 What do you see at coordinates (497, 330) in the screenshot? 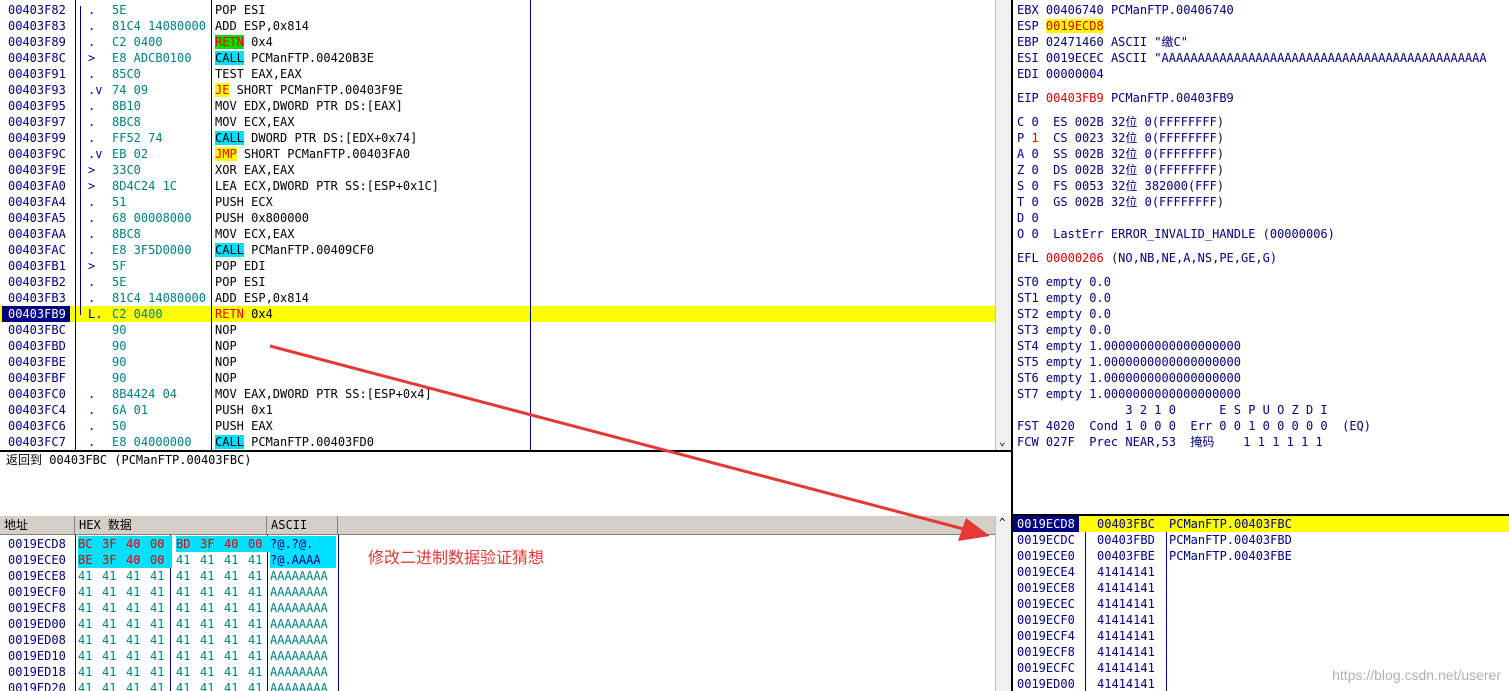
I see `disasm-row: 00403FBC 90 NOP` at bounding box center [497, 330].